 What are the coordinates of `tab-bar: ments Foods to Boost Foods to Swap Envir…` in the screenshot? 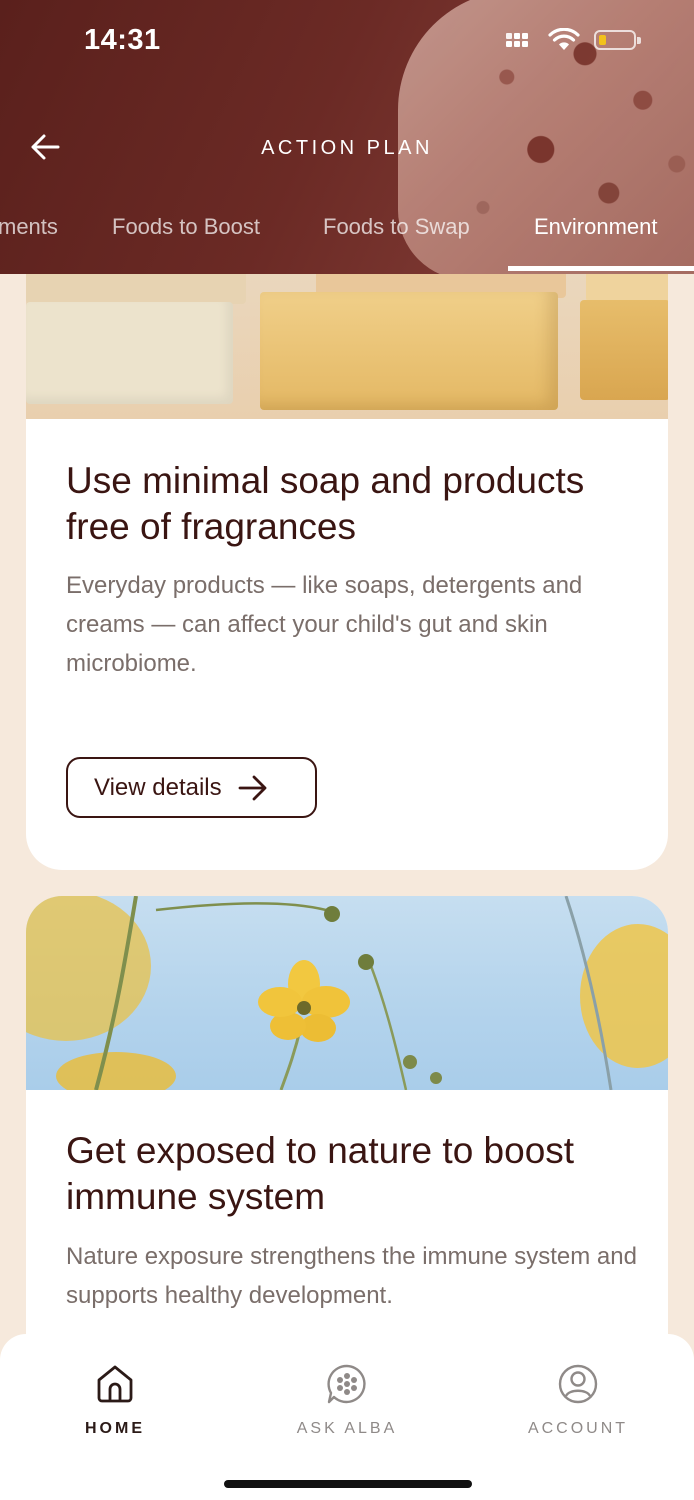 It's located at (347, 242).